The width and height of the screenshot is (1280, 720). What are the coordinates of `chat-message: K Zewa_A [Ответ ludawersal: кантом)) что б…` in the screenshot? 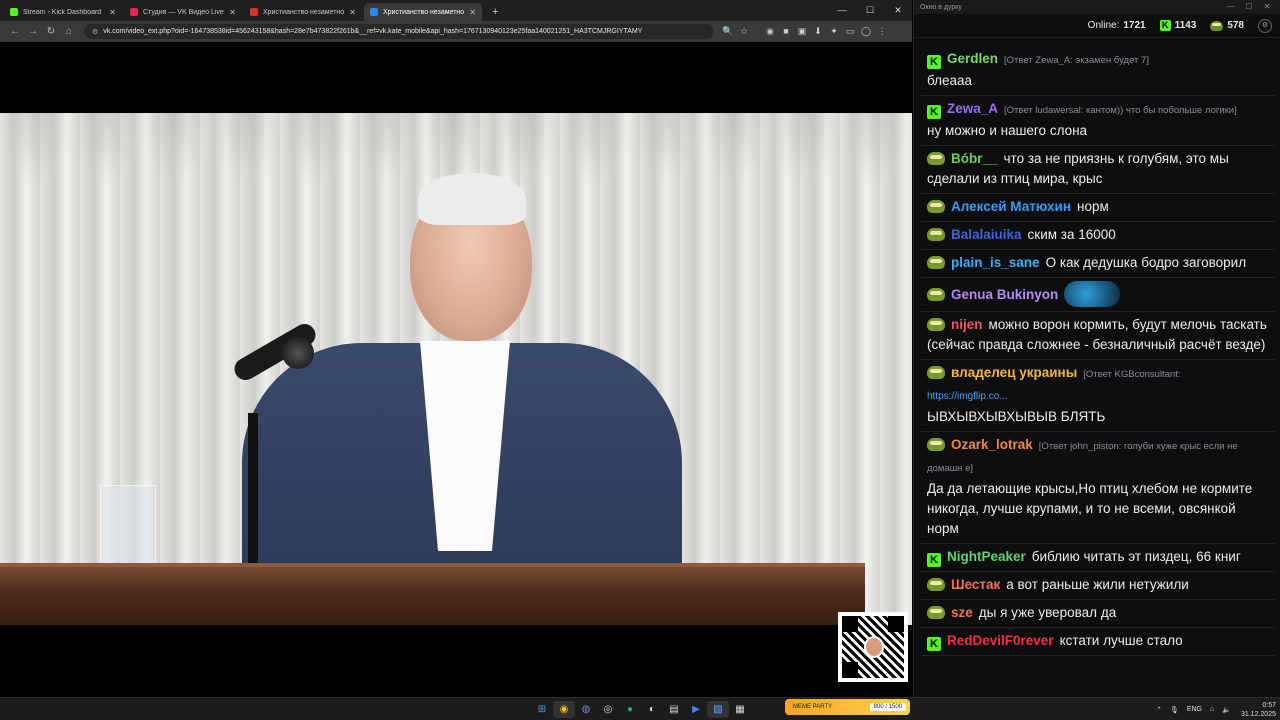 It's located at (1098, 121).